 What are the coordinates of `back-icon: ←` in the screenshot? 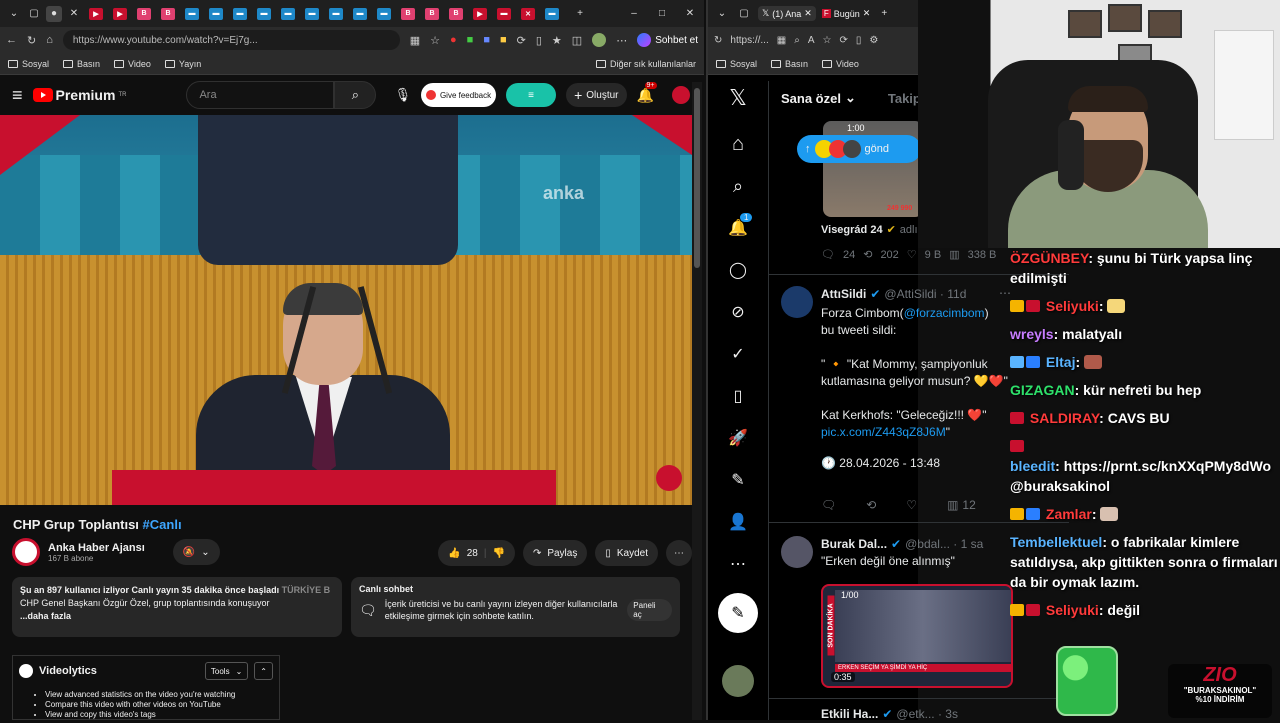 It's located at (11, 40).